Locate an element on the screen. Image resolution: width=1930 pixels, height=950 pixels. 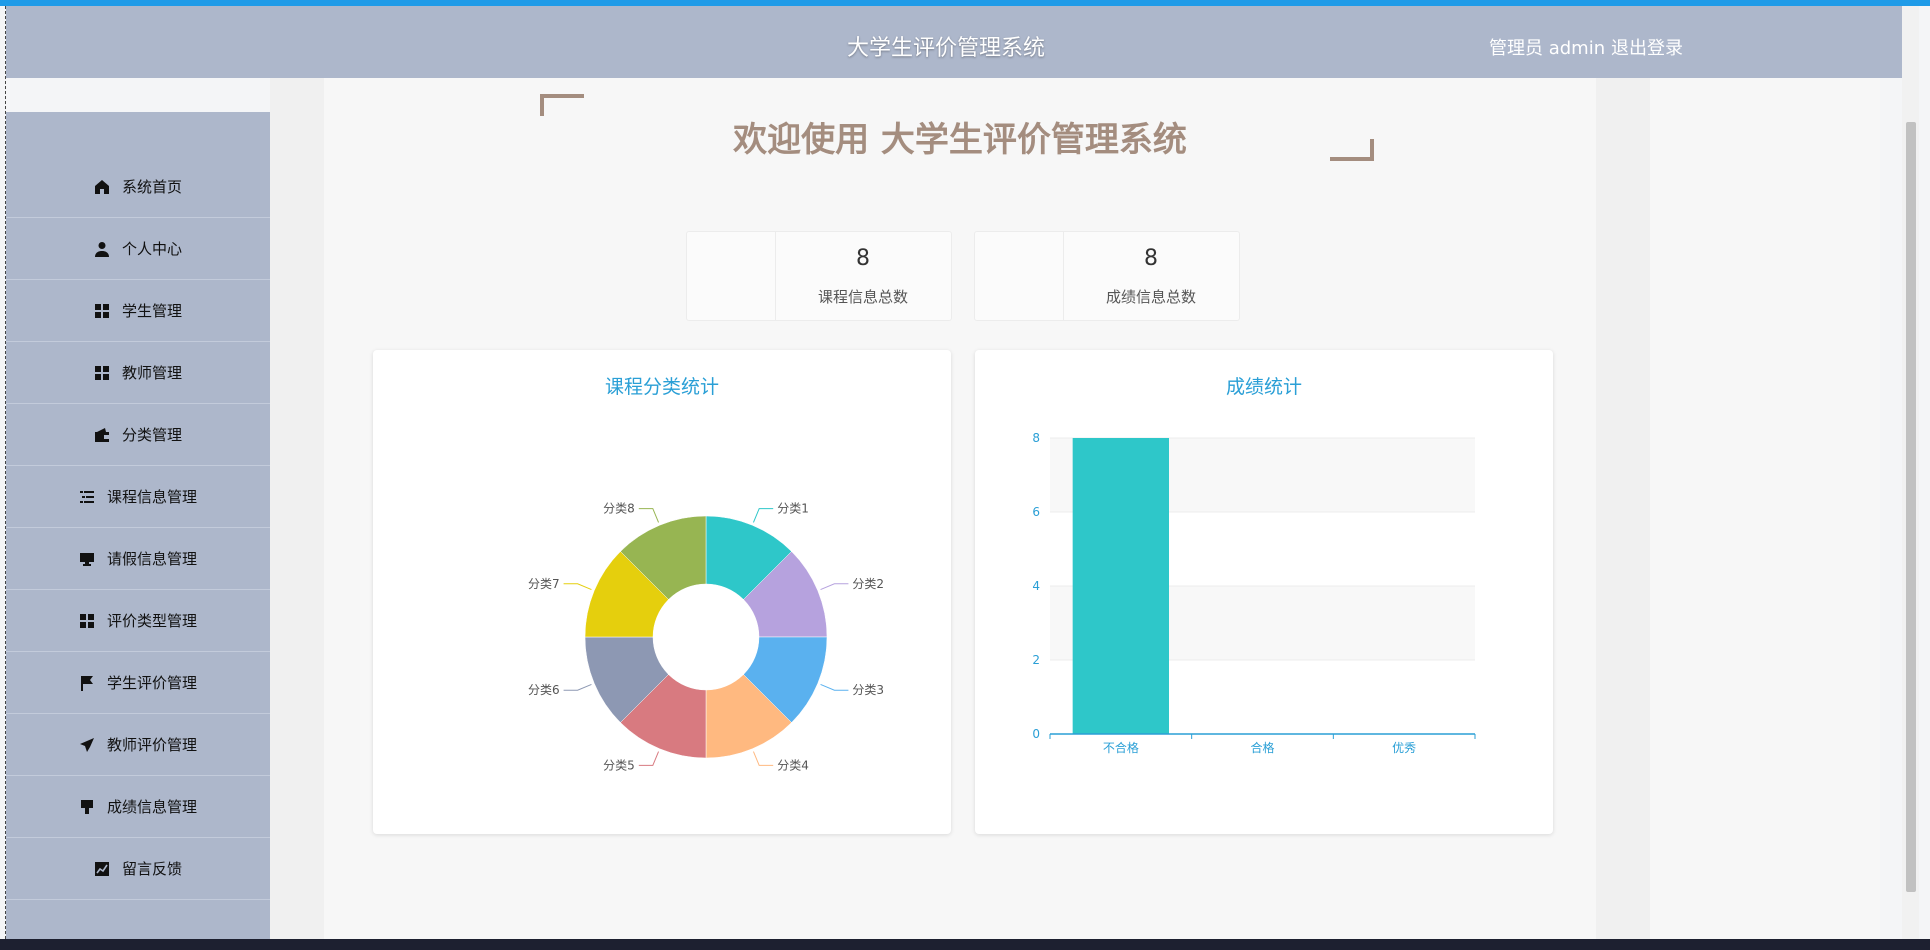
pie-label: 分类6 is located at coordinates (544, 690).